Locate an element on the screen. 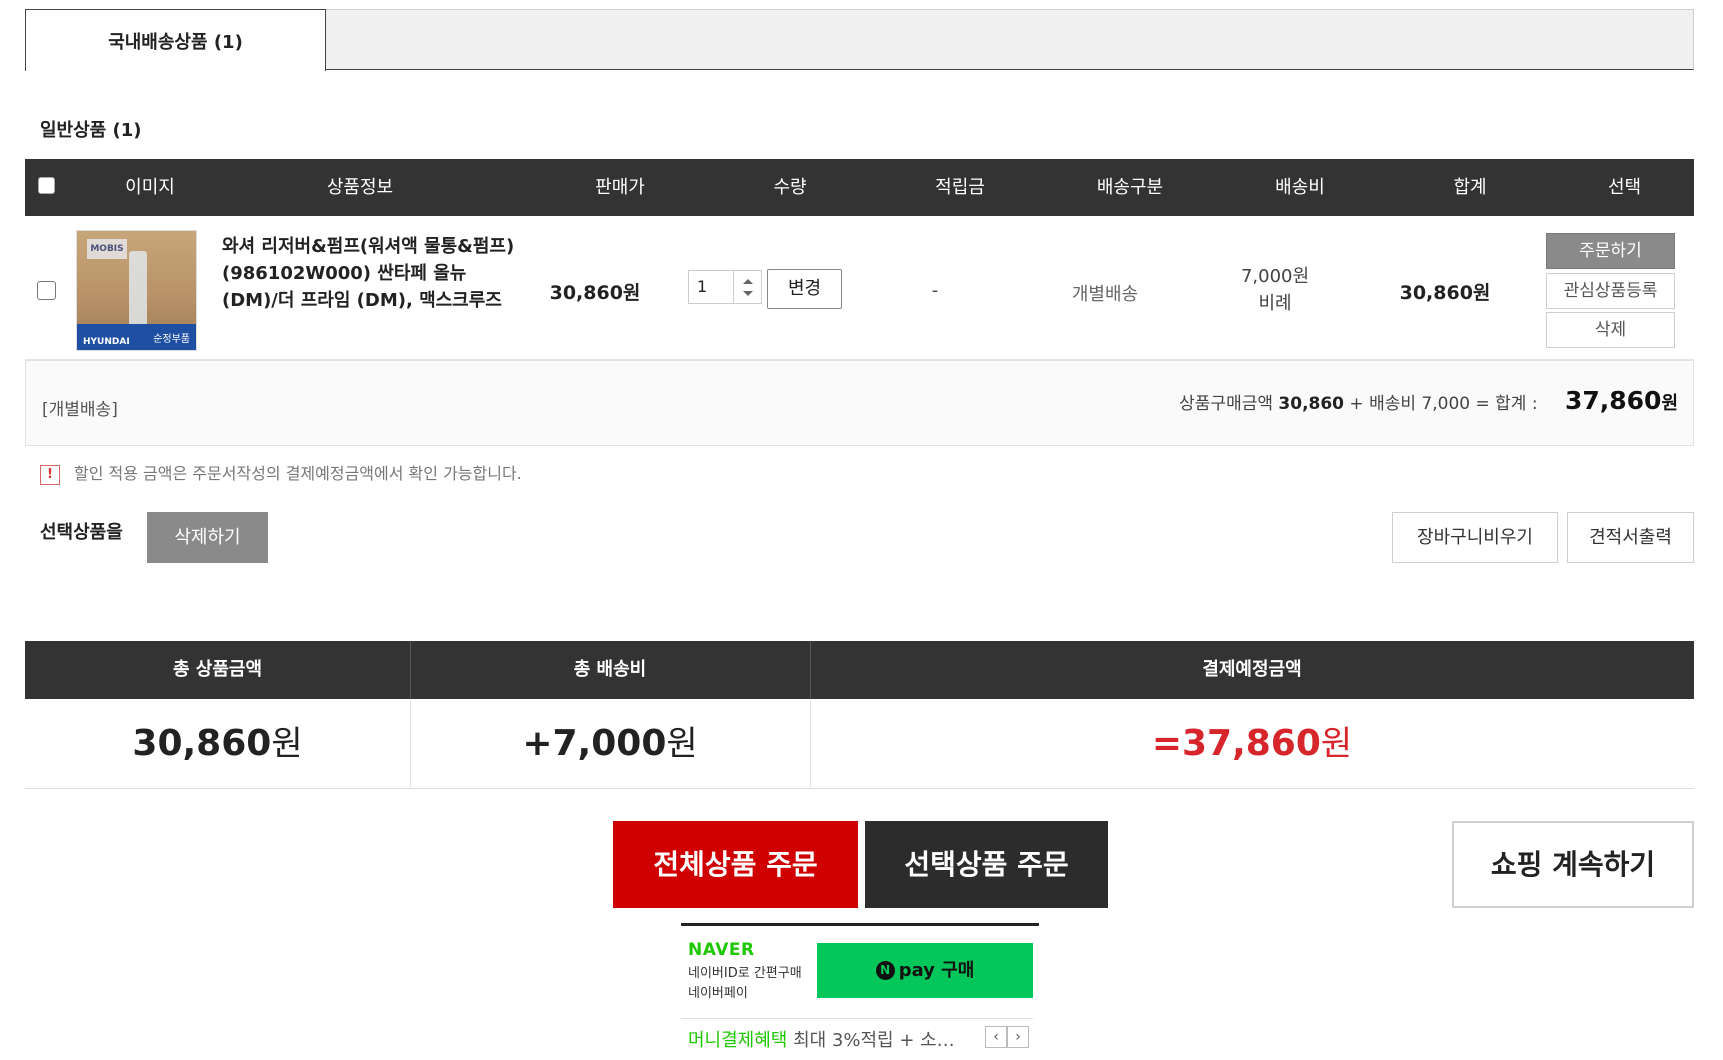 The height and width of the screenshot is (1060, 1723). shipping-fee-amount: 7,000원 is located at coordinates (1275, 276).